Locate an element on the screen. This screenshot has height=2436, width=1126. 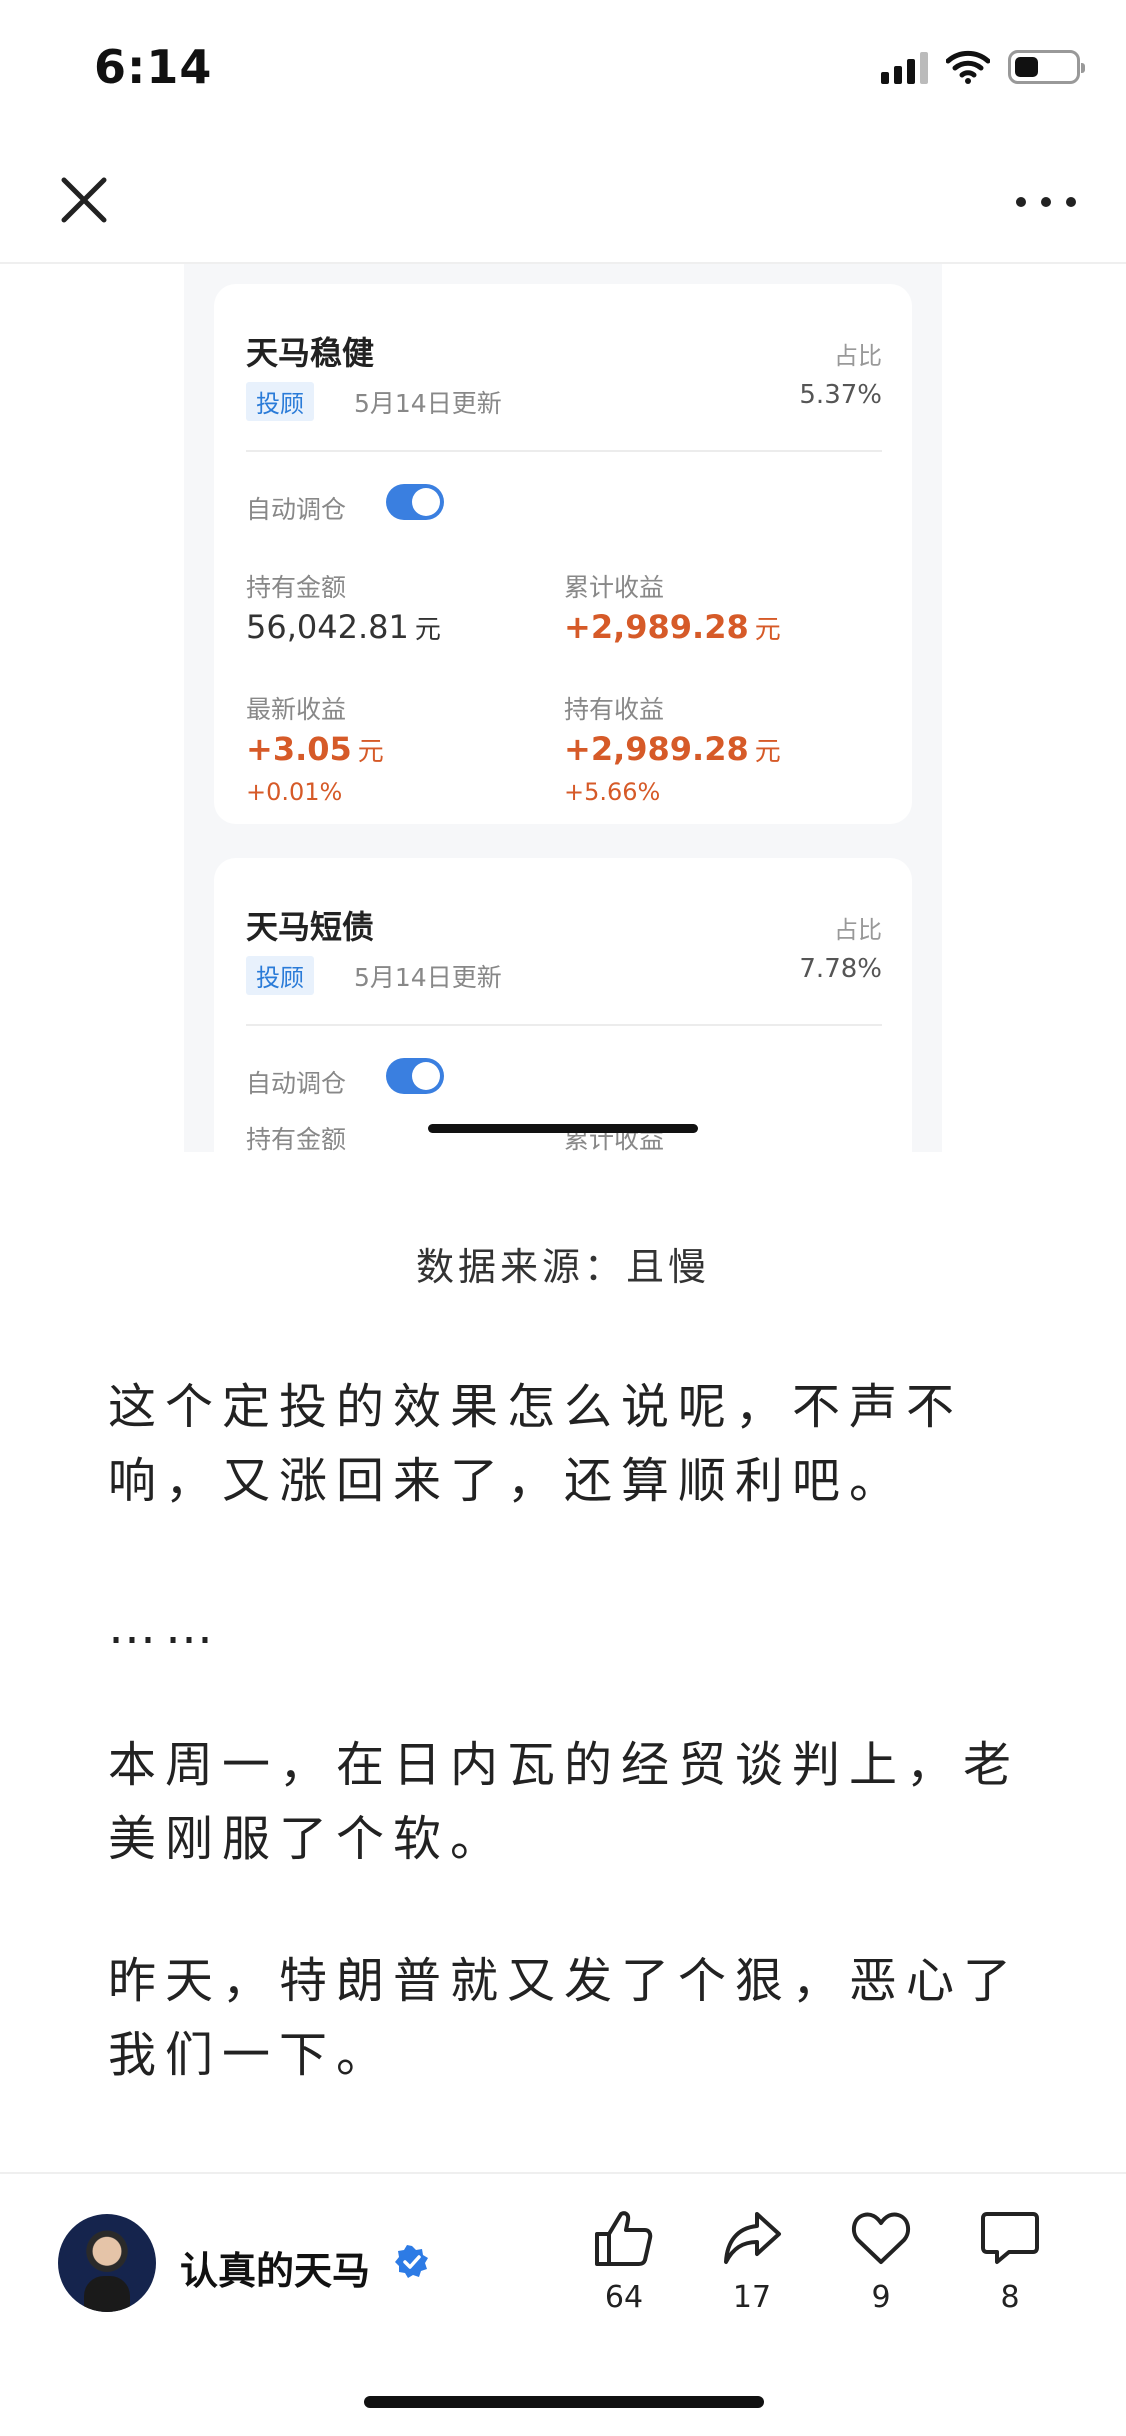
share-count: 17 is located at coordinates (752, 2297).